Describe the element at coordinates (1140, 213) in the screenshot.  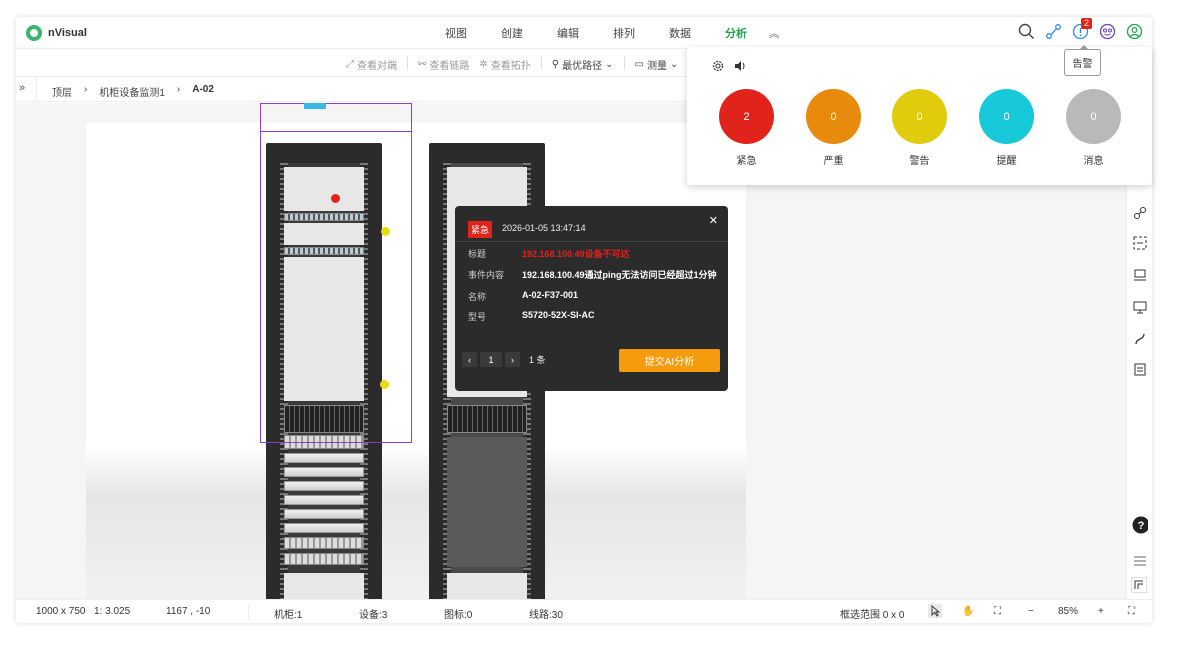
I see `link-tool-icon` at that location.